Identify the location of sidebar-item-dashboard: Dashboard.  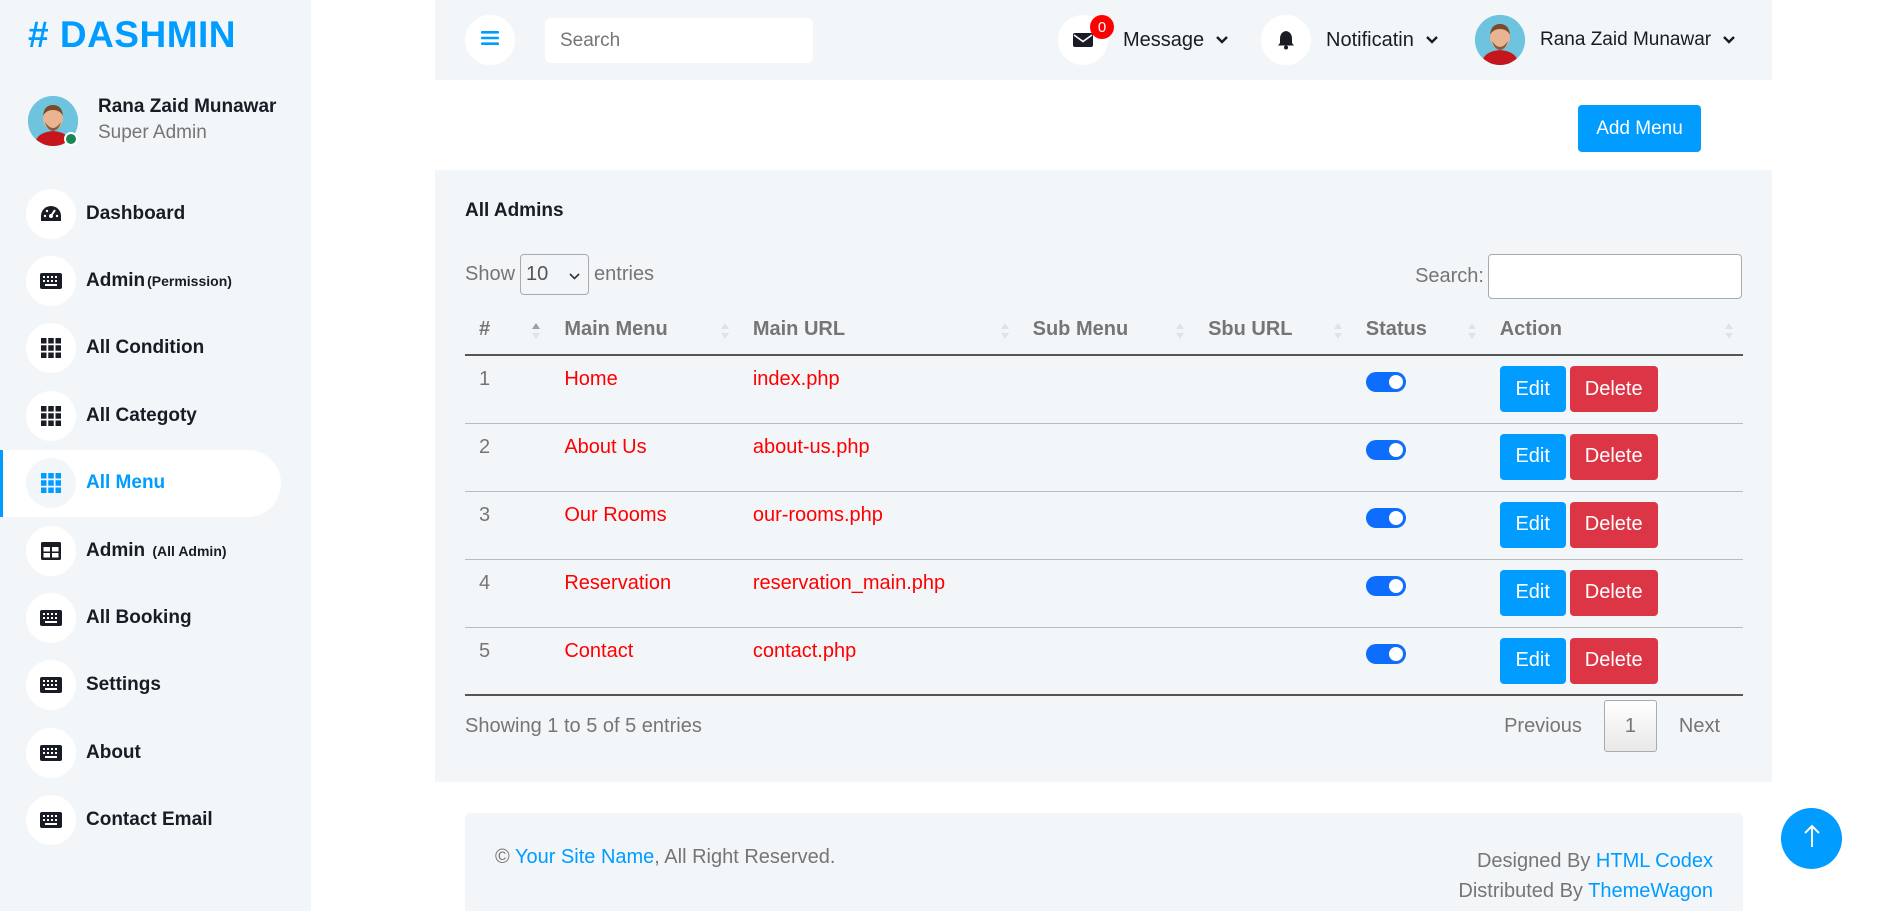
(140, 213).